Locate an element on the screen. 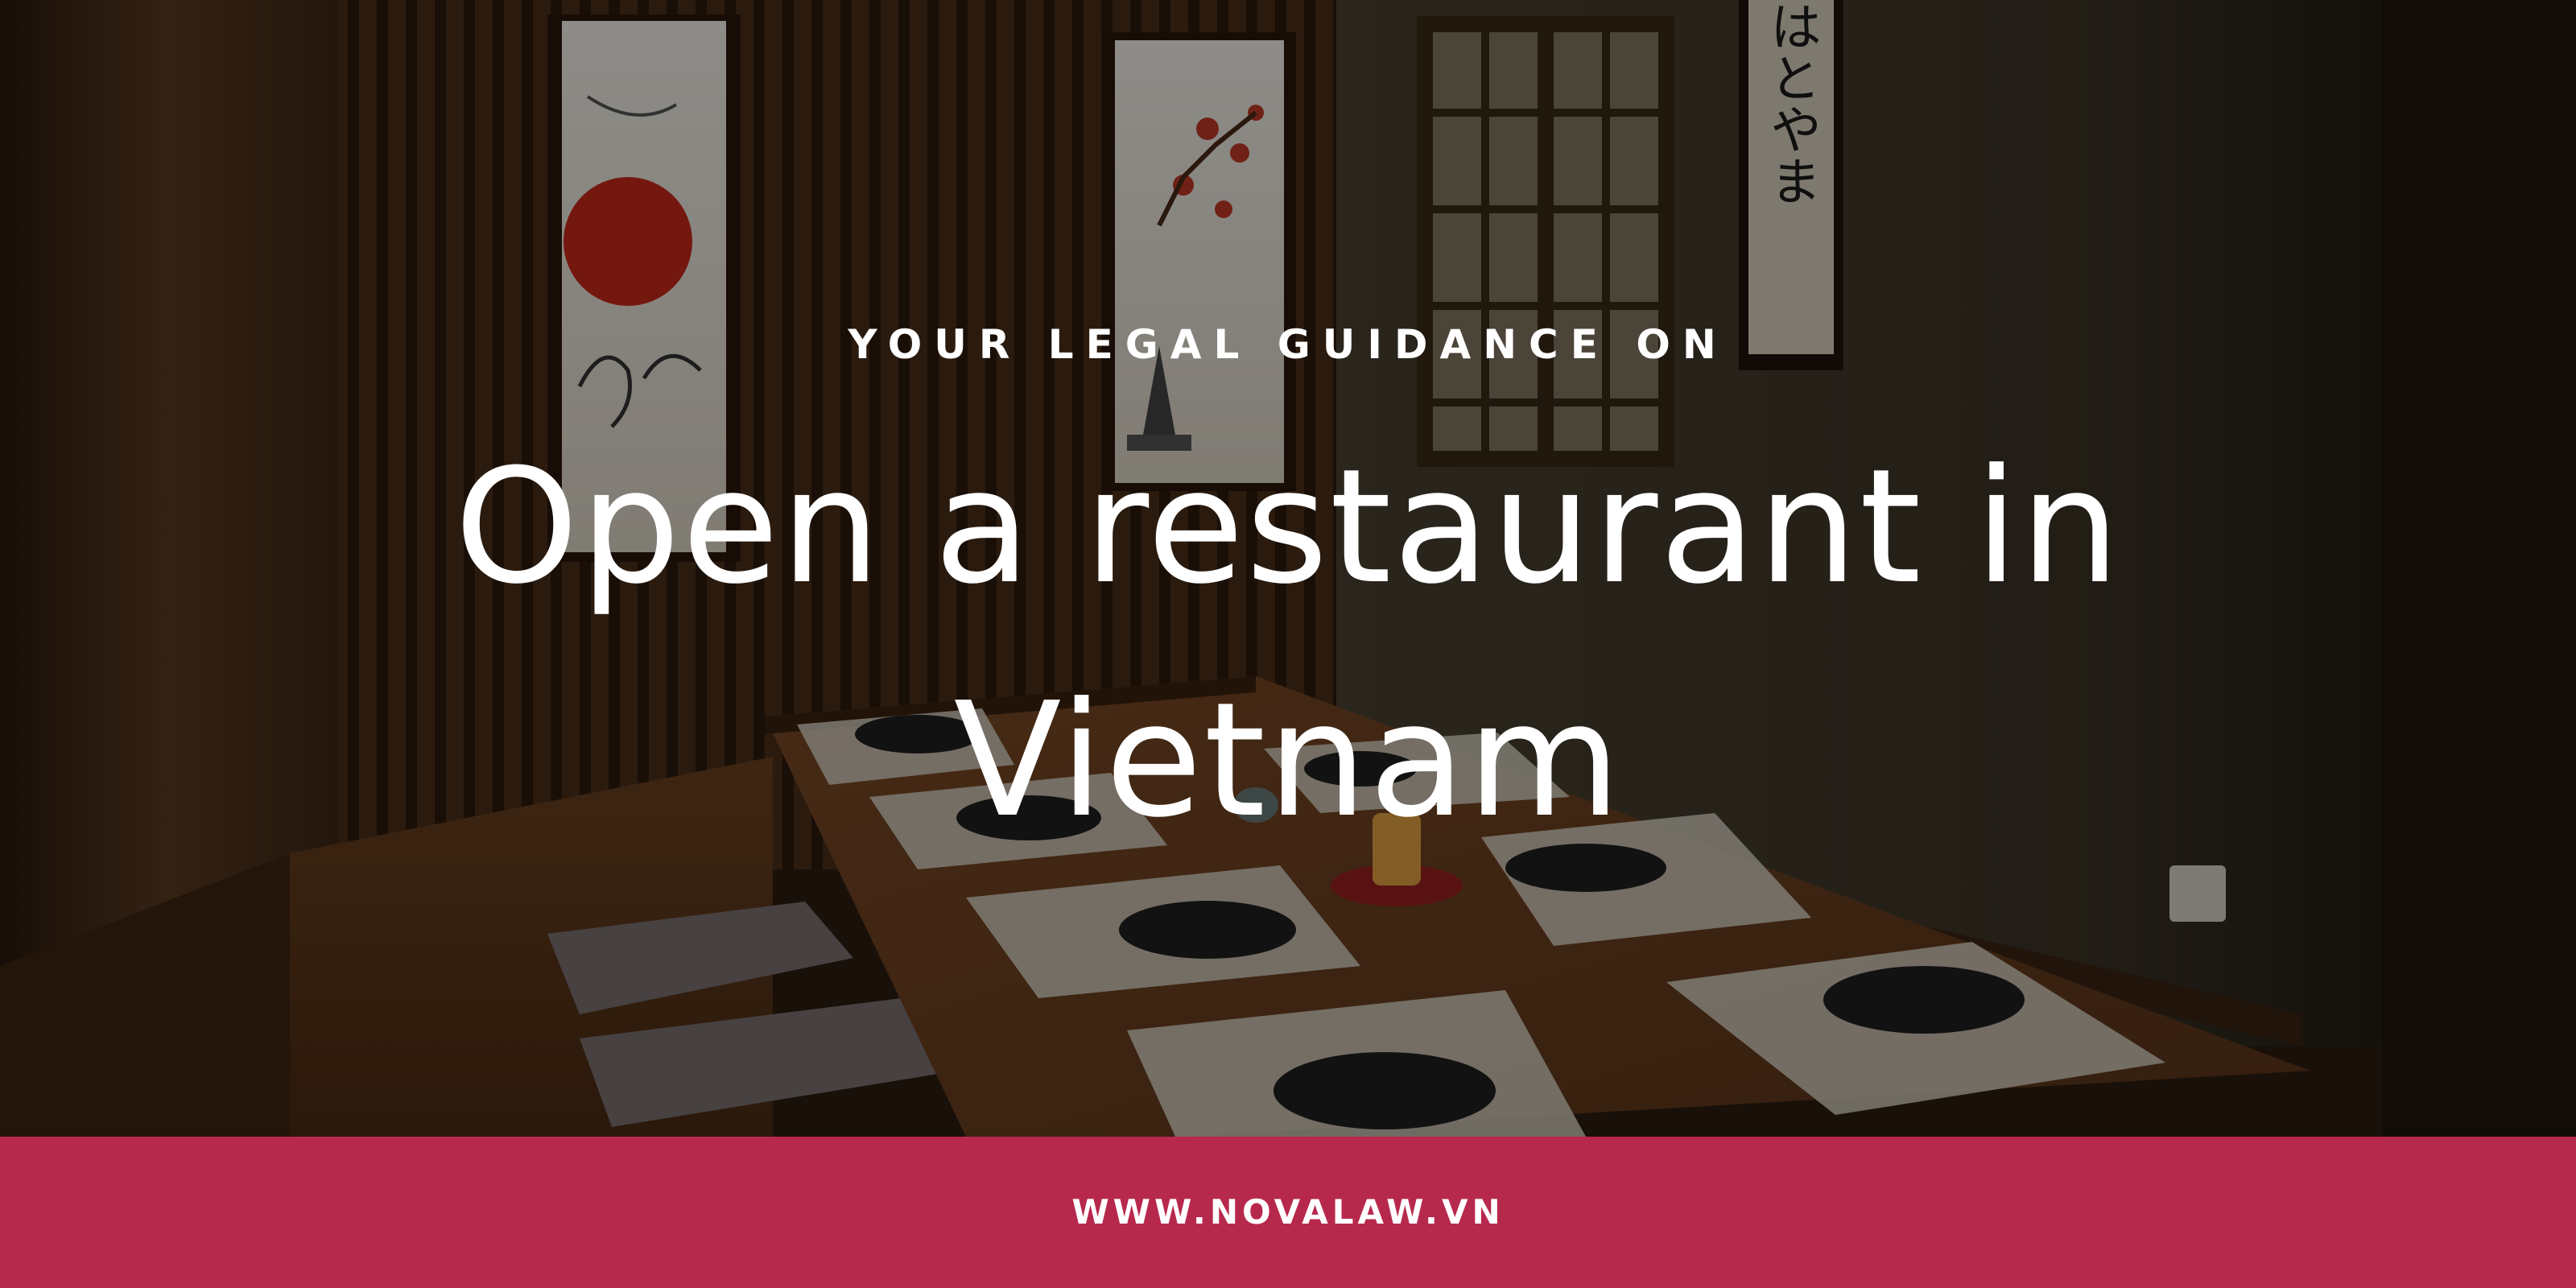 Image resolution: width=2576 pixels, height=1288 pixels. hero-title-line-1: Open a restaurant in is located at coordinates (1288, 527).